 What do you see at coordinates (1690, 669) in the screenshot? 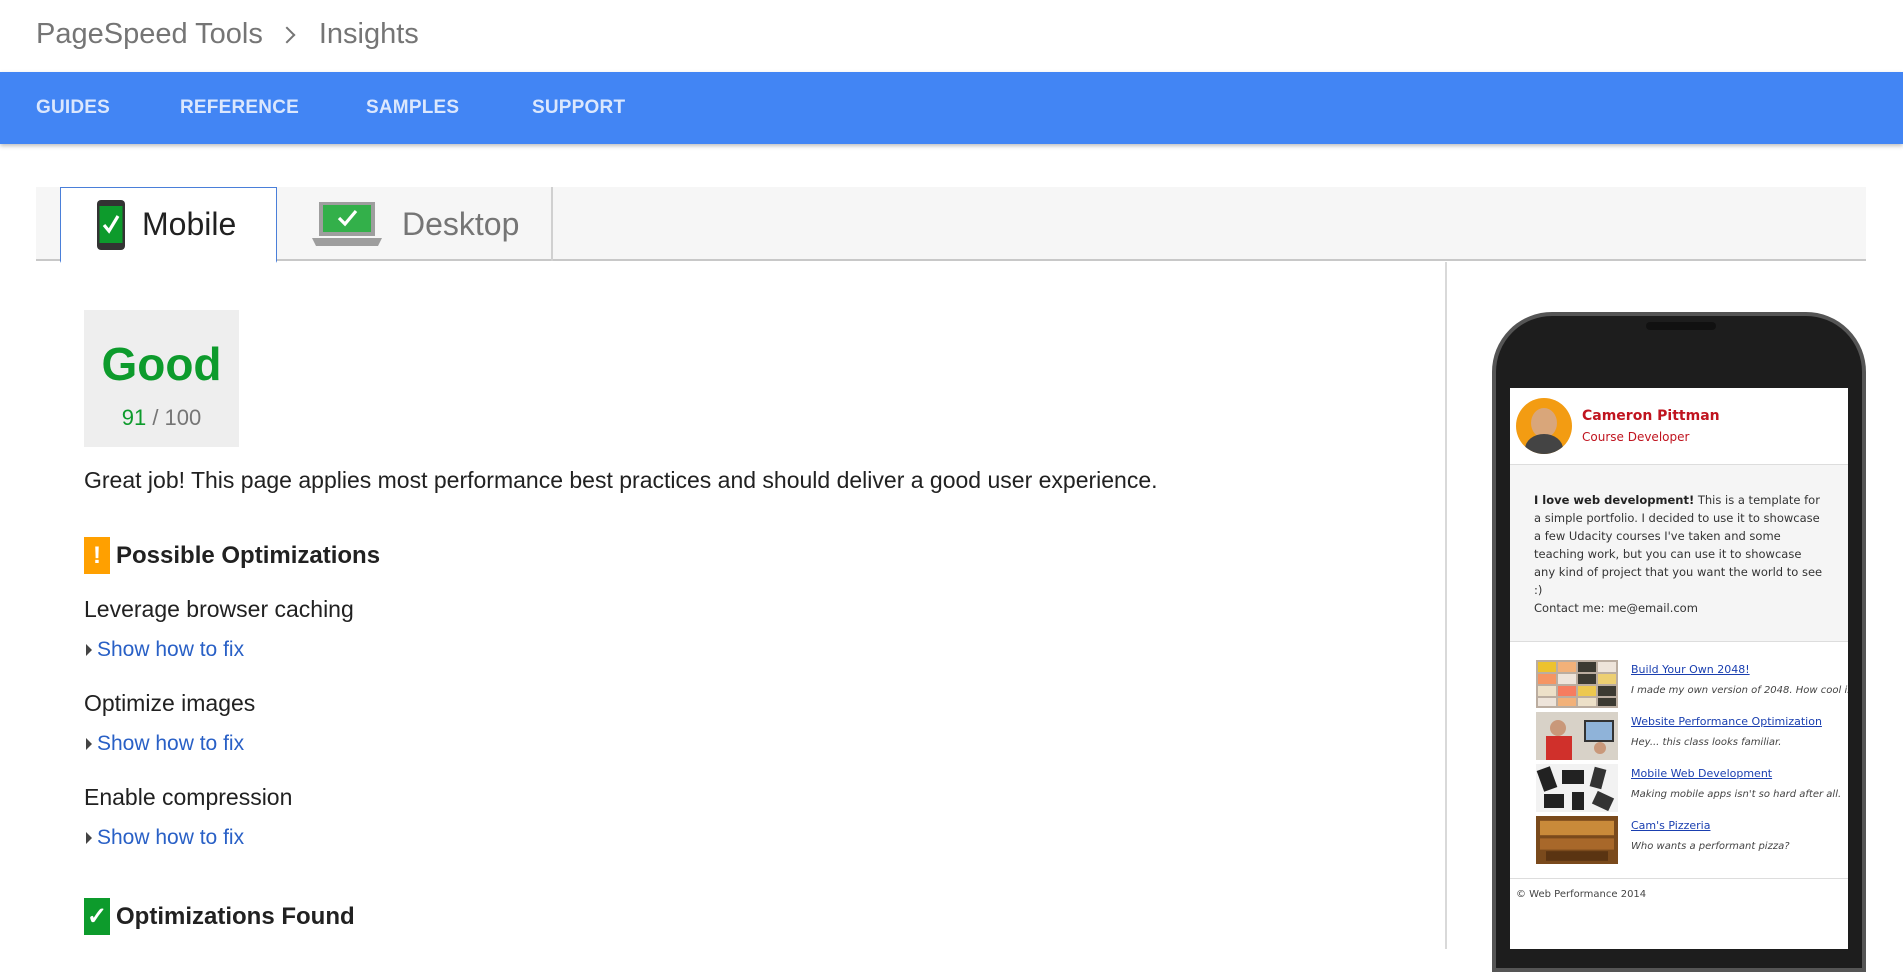
I see `project-link: Build Your Own 2048!` at bounding box center [1690, 669].